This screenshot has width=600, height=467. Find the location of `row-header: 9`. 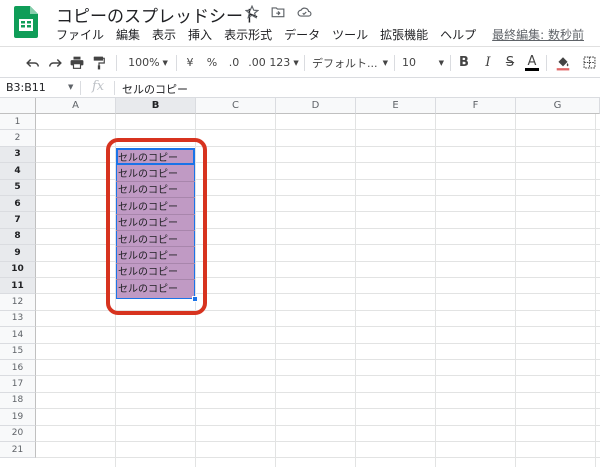

row-header: 9 is located at coordinates (18, 253).